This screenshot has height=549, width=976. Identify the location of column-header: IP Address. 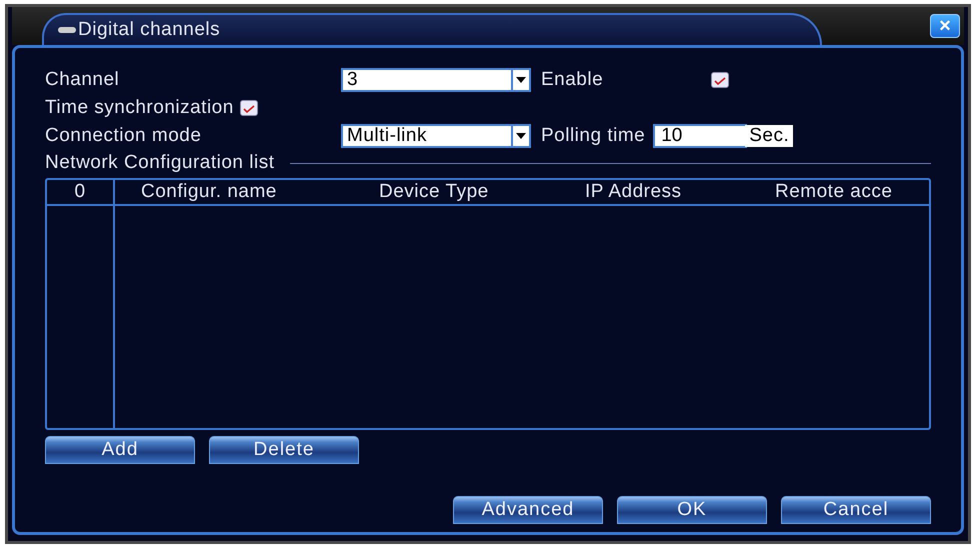
(634, 192).